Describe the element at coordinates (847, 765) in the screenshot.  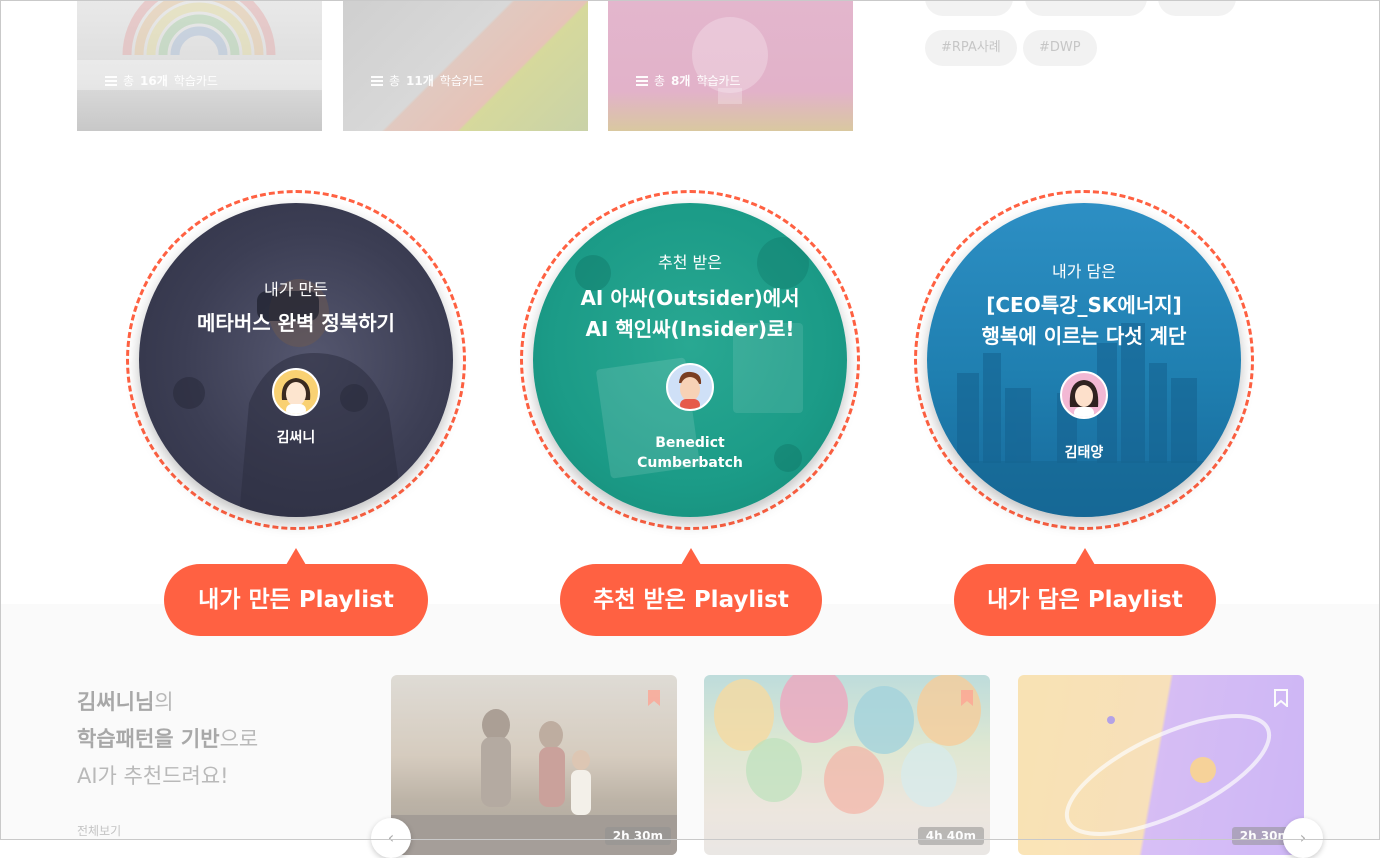
I see `recommend-card: 4h 40m` at that location.